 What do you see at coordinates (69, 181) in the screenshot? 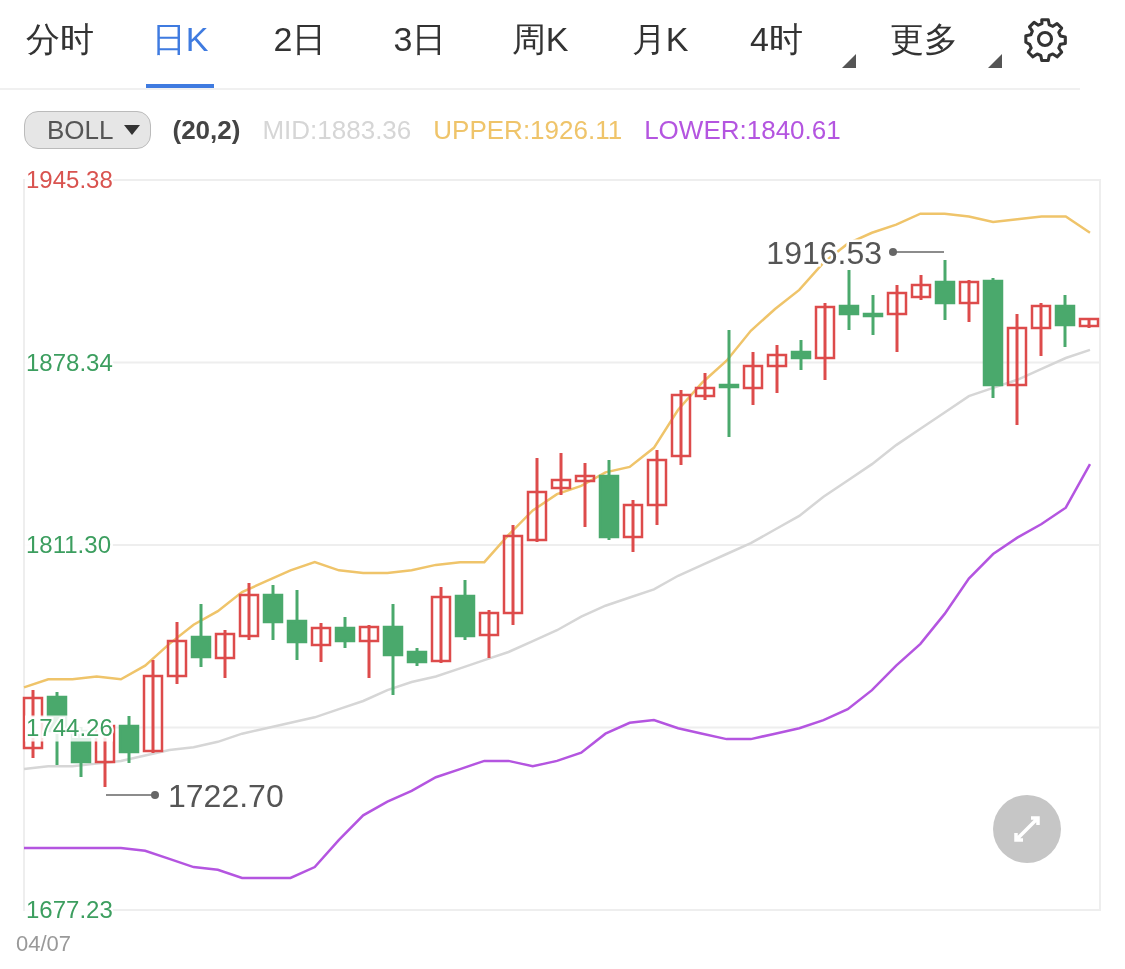
I see `axis-label: 1945.38` at bounding box center [69, 181].